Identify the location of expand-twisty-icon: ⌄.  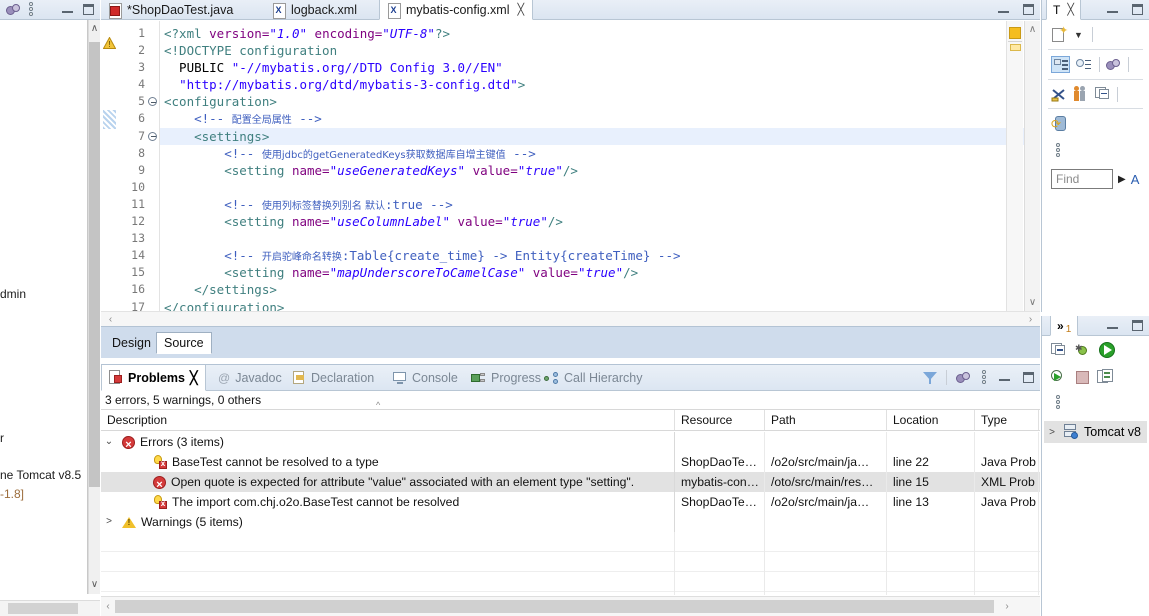
(109, 442).